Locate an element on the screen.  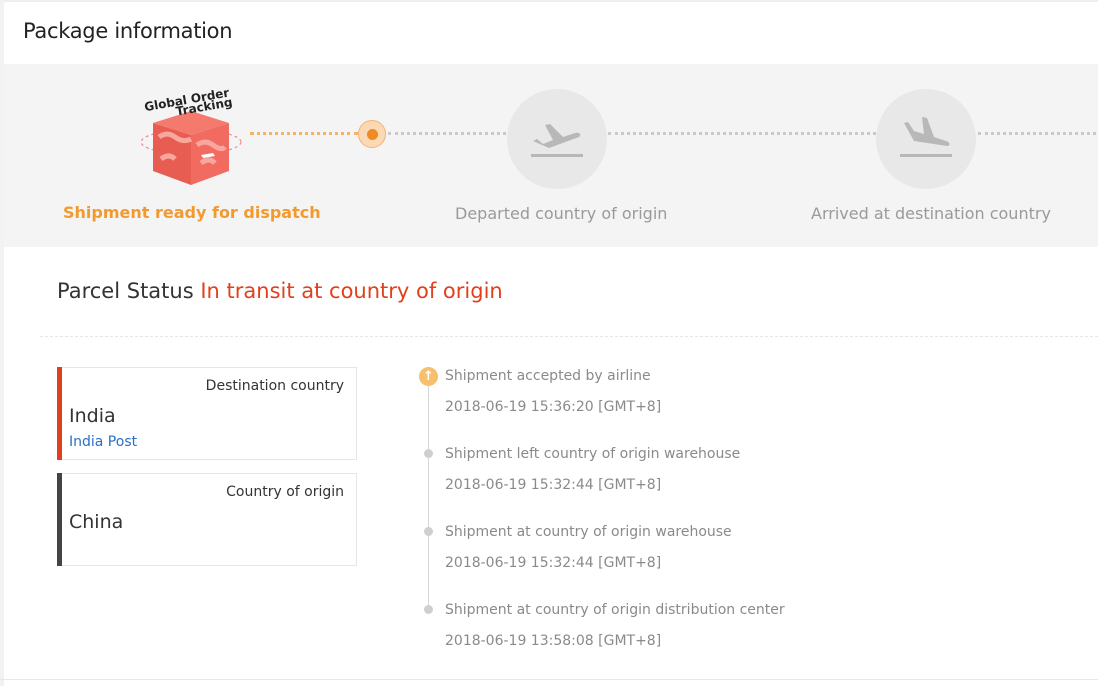
parcel-status-label: Parcel Status is located at coordinates (125, 291).